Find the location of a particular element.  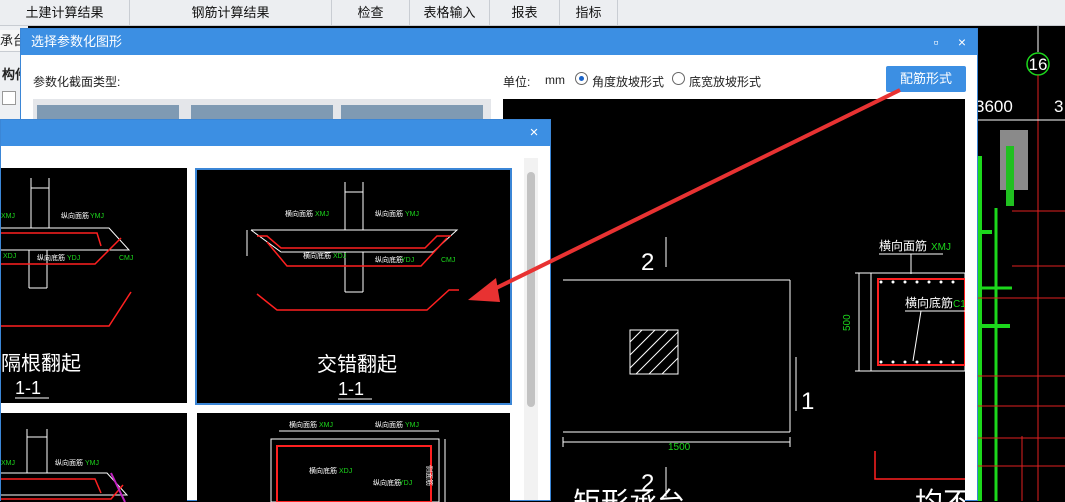

t1-long-top: 纵向面筋 is located at coordinates (75, 215).